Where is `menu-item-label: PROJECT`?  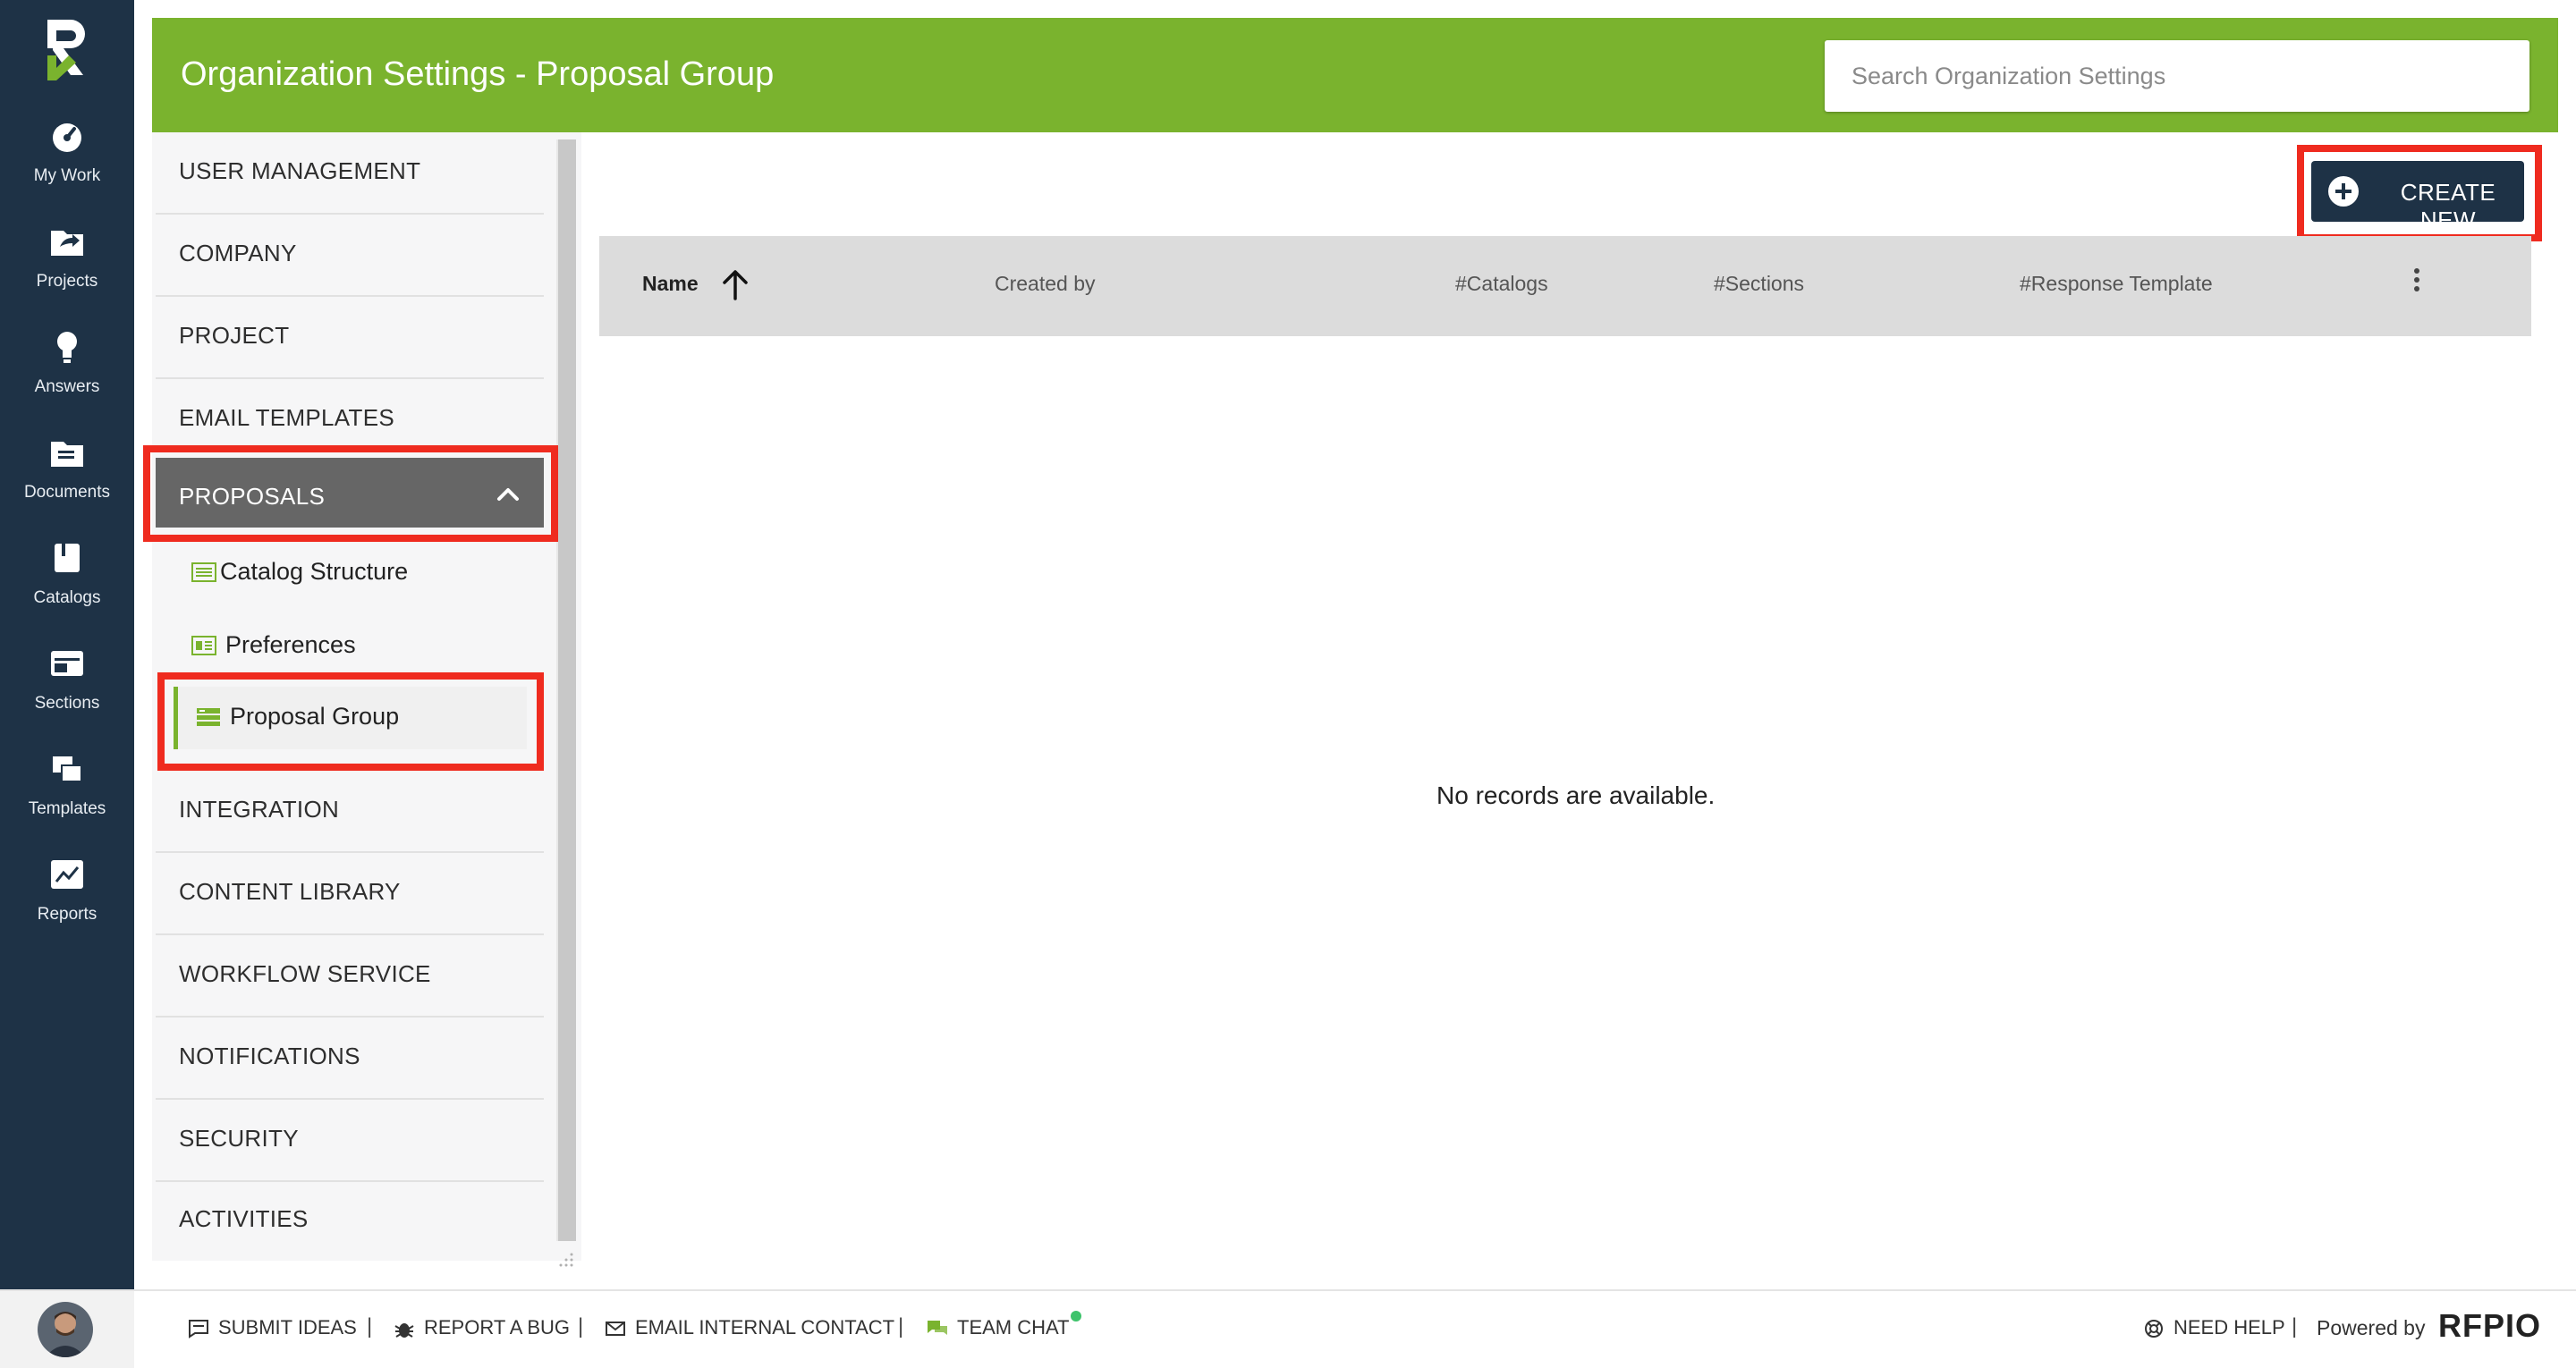 menu-item-label: PROJECT is located at coordinates (234, 335).